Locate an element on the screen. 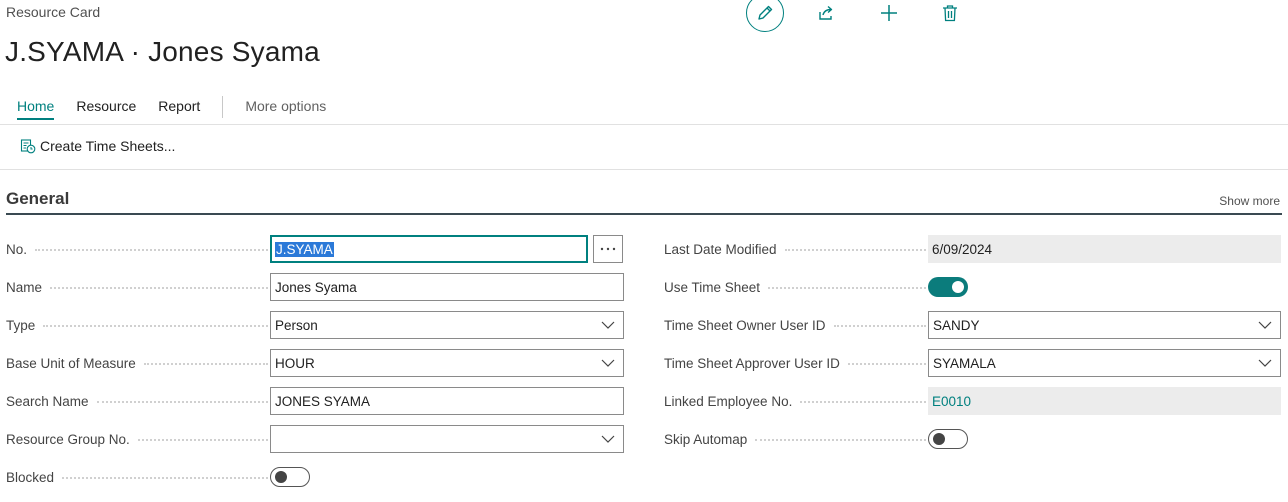  type-label: Type is located at coordinates (137, 325).